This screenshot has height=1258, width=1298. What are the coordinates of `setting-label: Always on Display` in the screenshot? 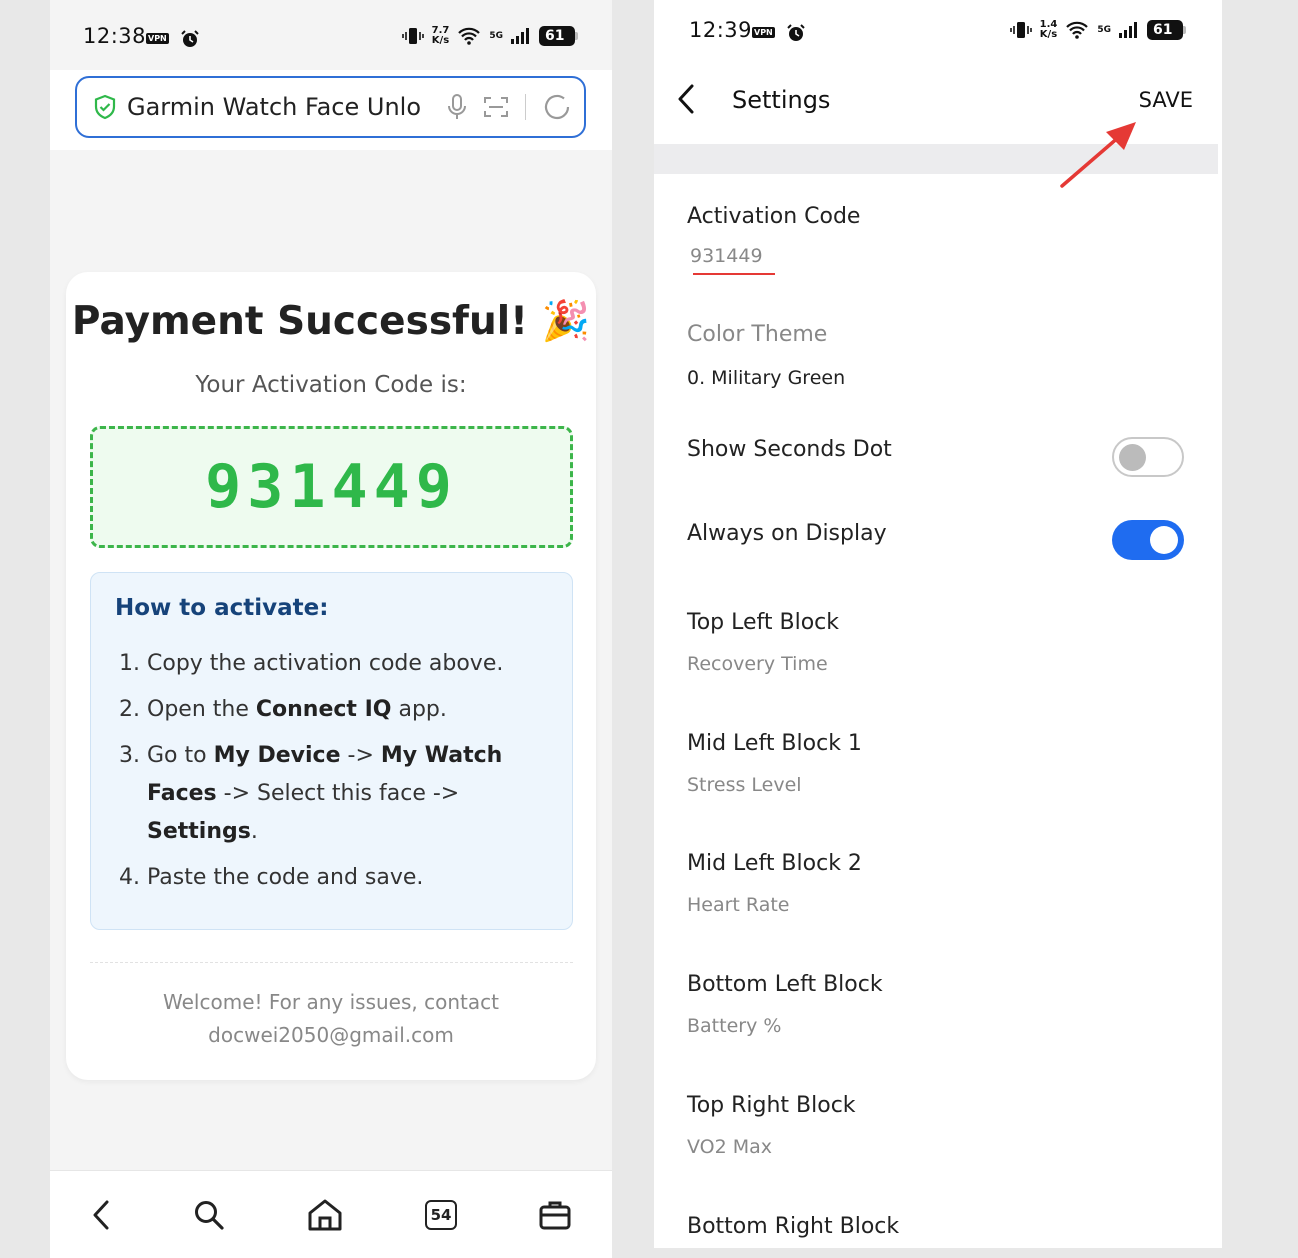 It's located at (787, 533).